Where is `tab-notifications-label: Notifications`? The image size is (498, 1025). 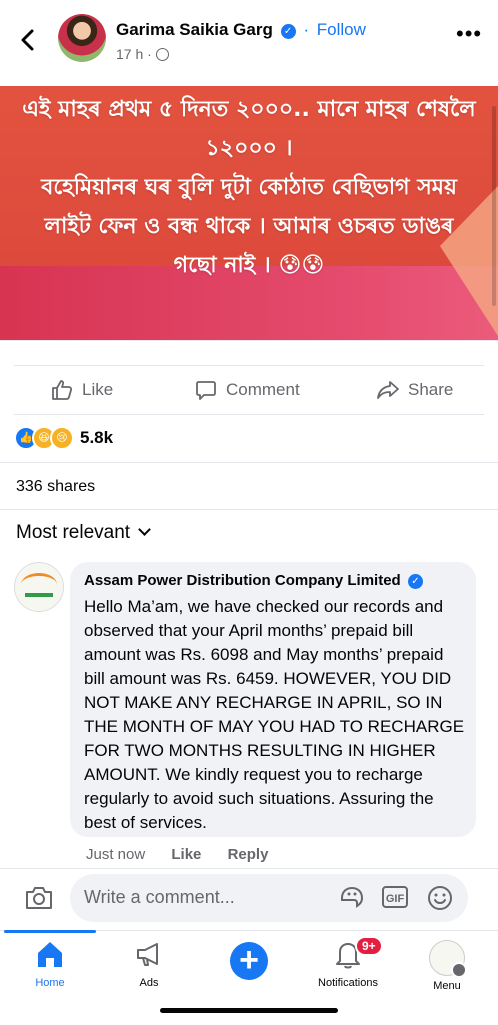 tab-notifications-label: Notifications is located at coordinates (348, 983).